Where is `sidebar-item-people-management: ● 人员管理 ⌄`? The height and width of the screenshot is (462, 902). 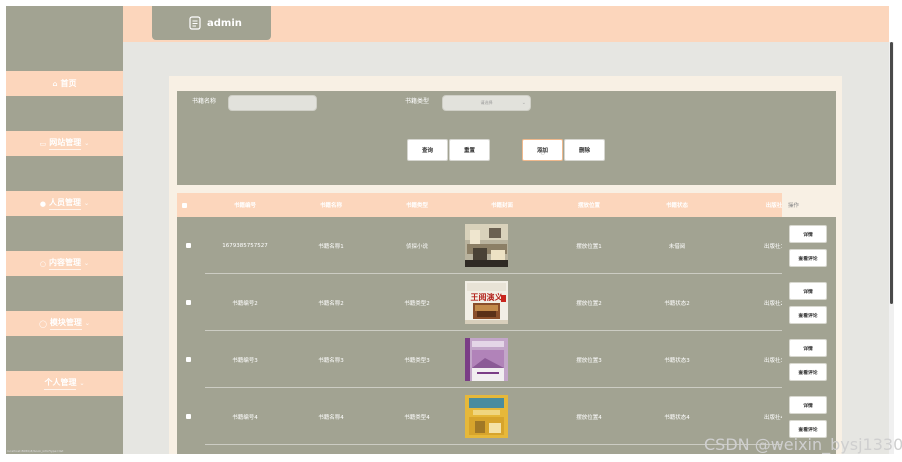 sidebar-item-people-management: ● 人员管理 ⌄ is located at coordinates (64, 203).